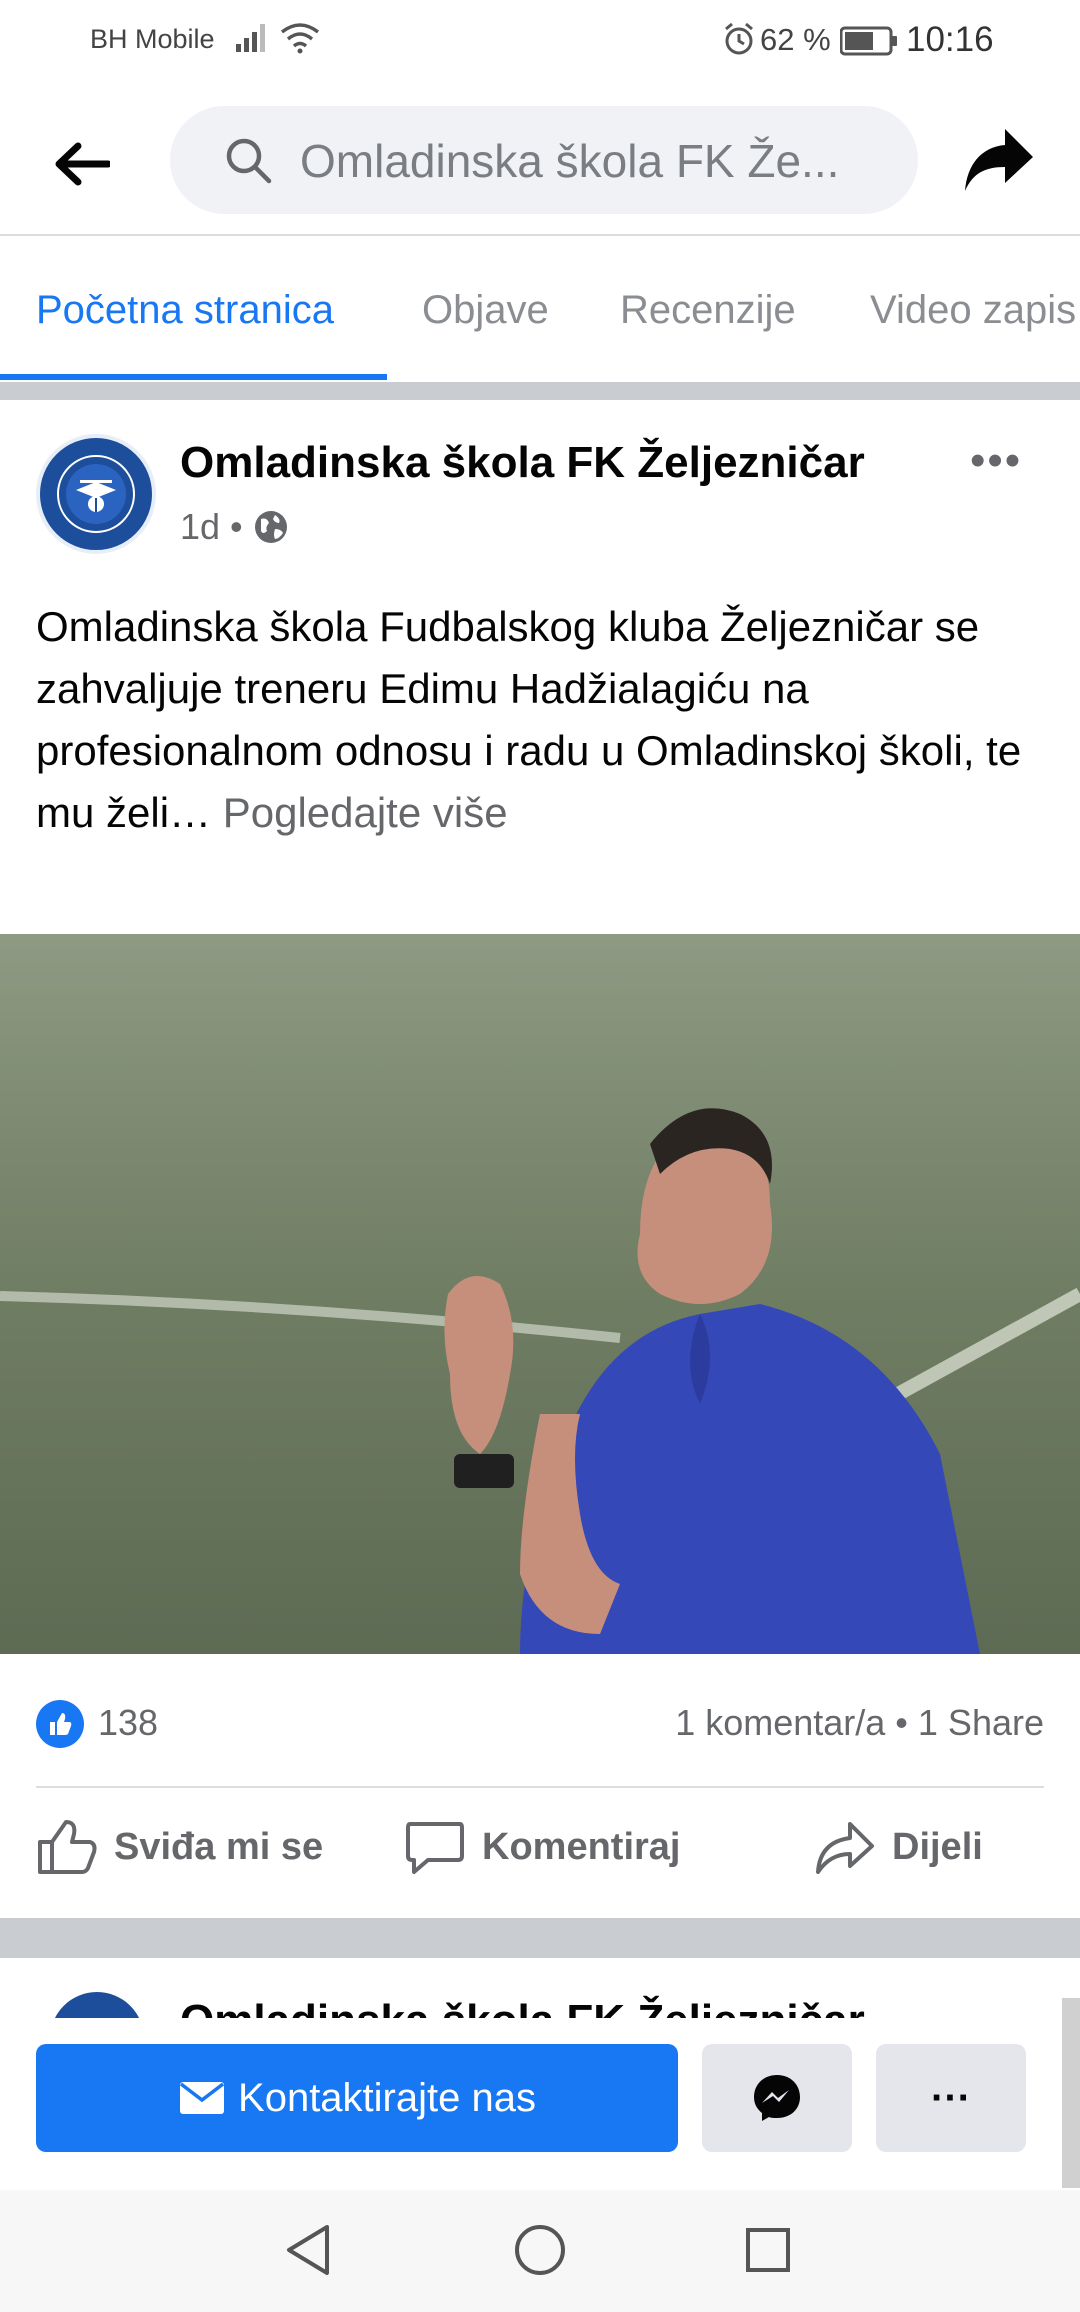 This screenshot has width=1080, height=2312. I want to click on nav-recents-icon, so click(768, 2250).